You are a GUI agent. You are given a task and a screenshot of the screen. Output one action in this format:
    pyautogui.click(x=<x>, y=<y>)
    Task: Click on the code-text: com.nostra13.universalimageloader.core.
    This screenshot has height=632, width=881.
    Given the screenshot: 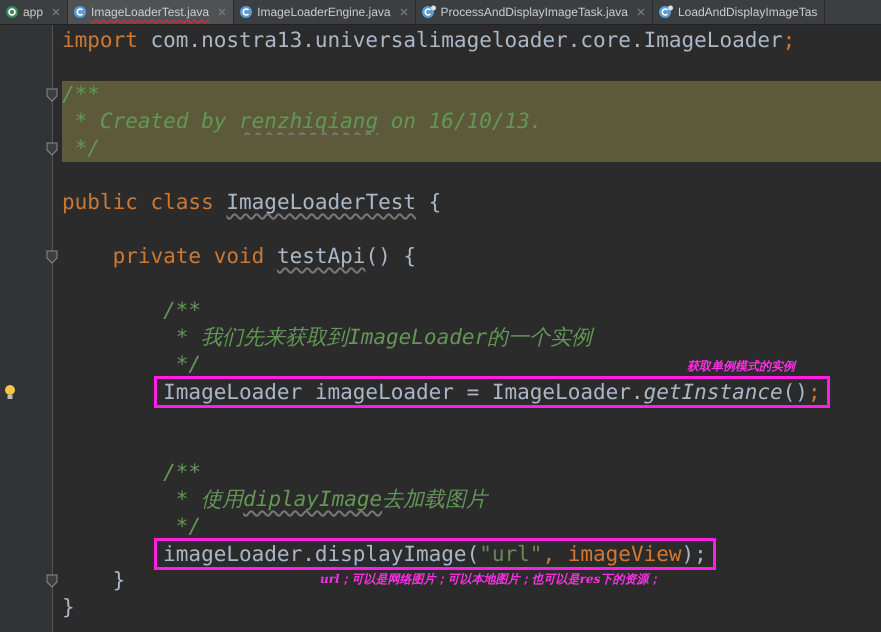 What is the action you would take?
    pyautogui.click(x=397, y=40)
    